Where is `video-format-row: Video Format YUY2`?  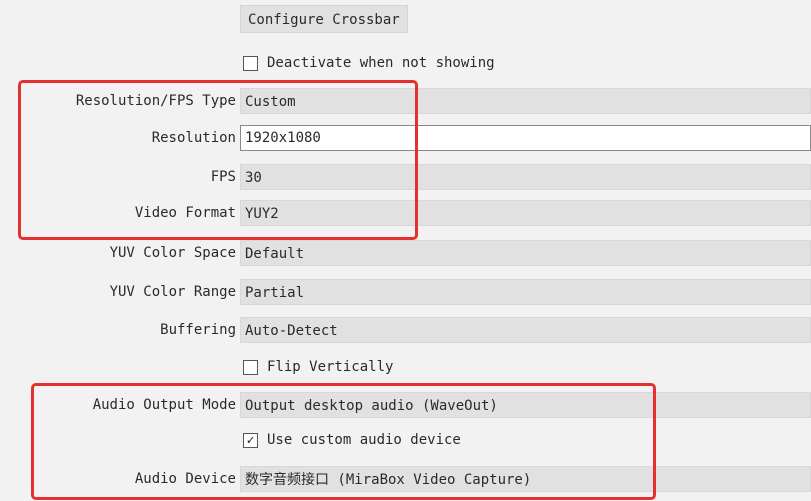 video-format-row: Video Format YUY2 is located at coordinates (405, 213).